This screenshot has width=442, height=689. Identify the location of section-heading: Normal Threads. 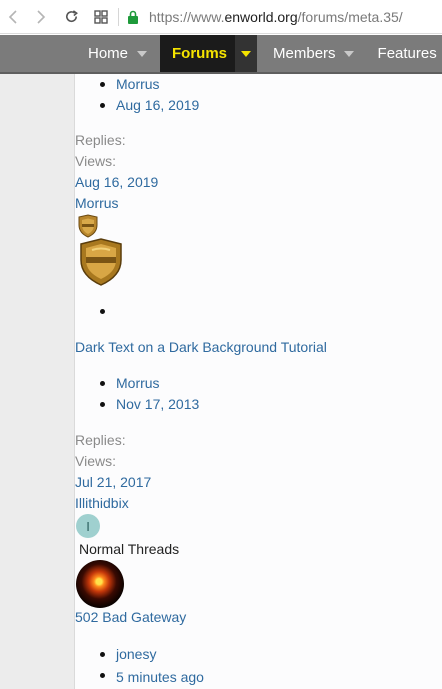
(129, 549).